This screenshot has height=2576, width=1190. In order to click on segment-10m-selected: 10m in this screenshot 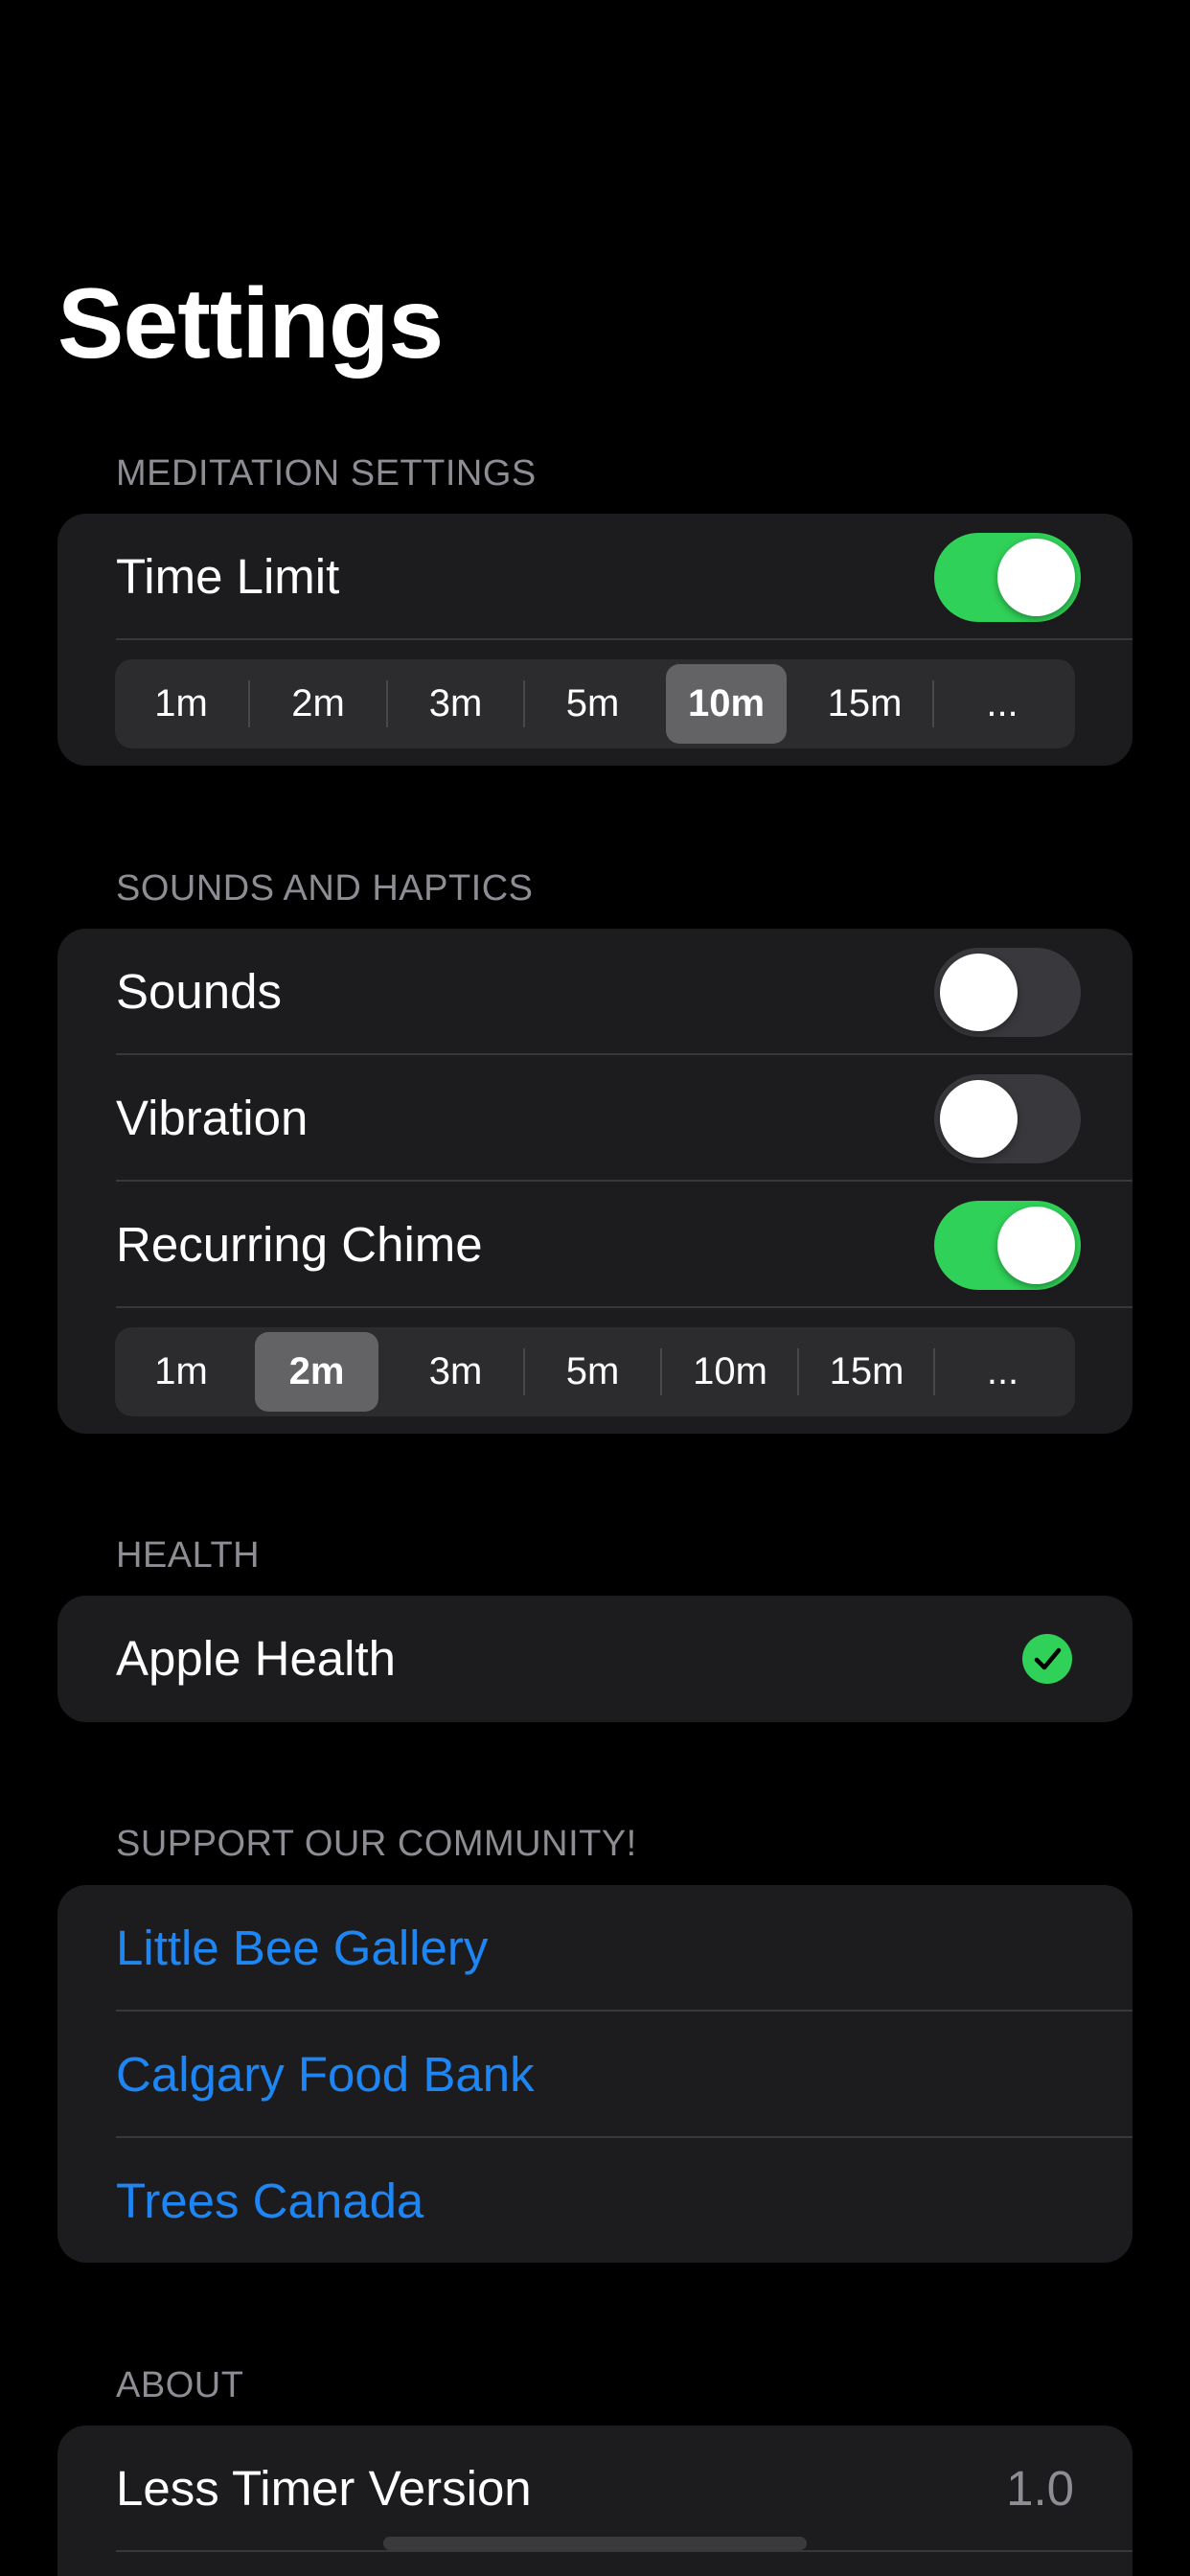, I will do `click(727, 704)`.